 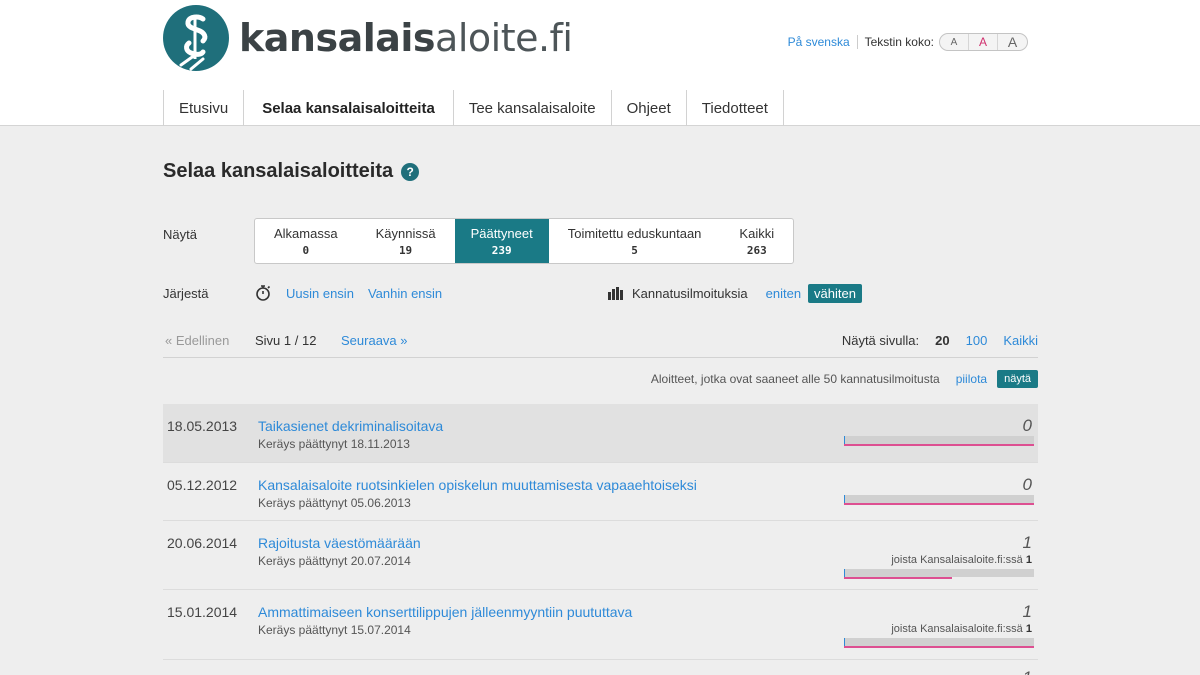 What do you see at coordinates (757, 233) in the screenshot?
I see `filter-label: Kaikki` at bounding box center [757, 233].